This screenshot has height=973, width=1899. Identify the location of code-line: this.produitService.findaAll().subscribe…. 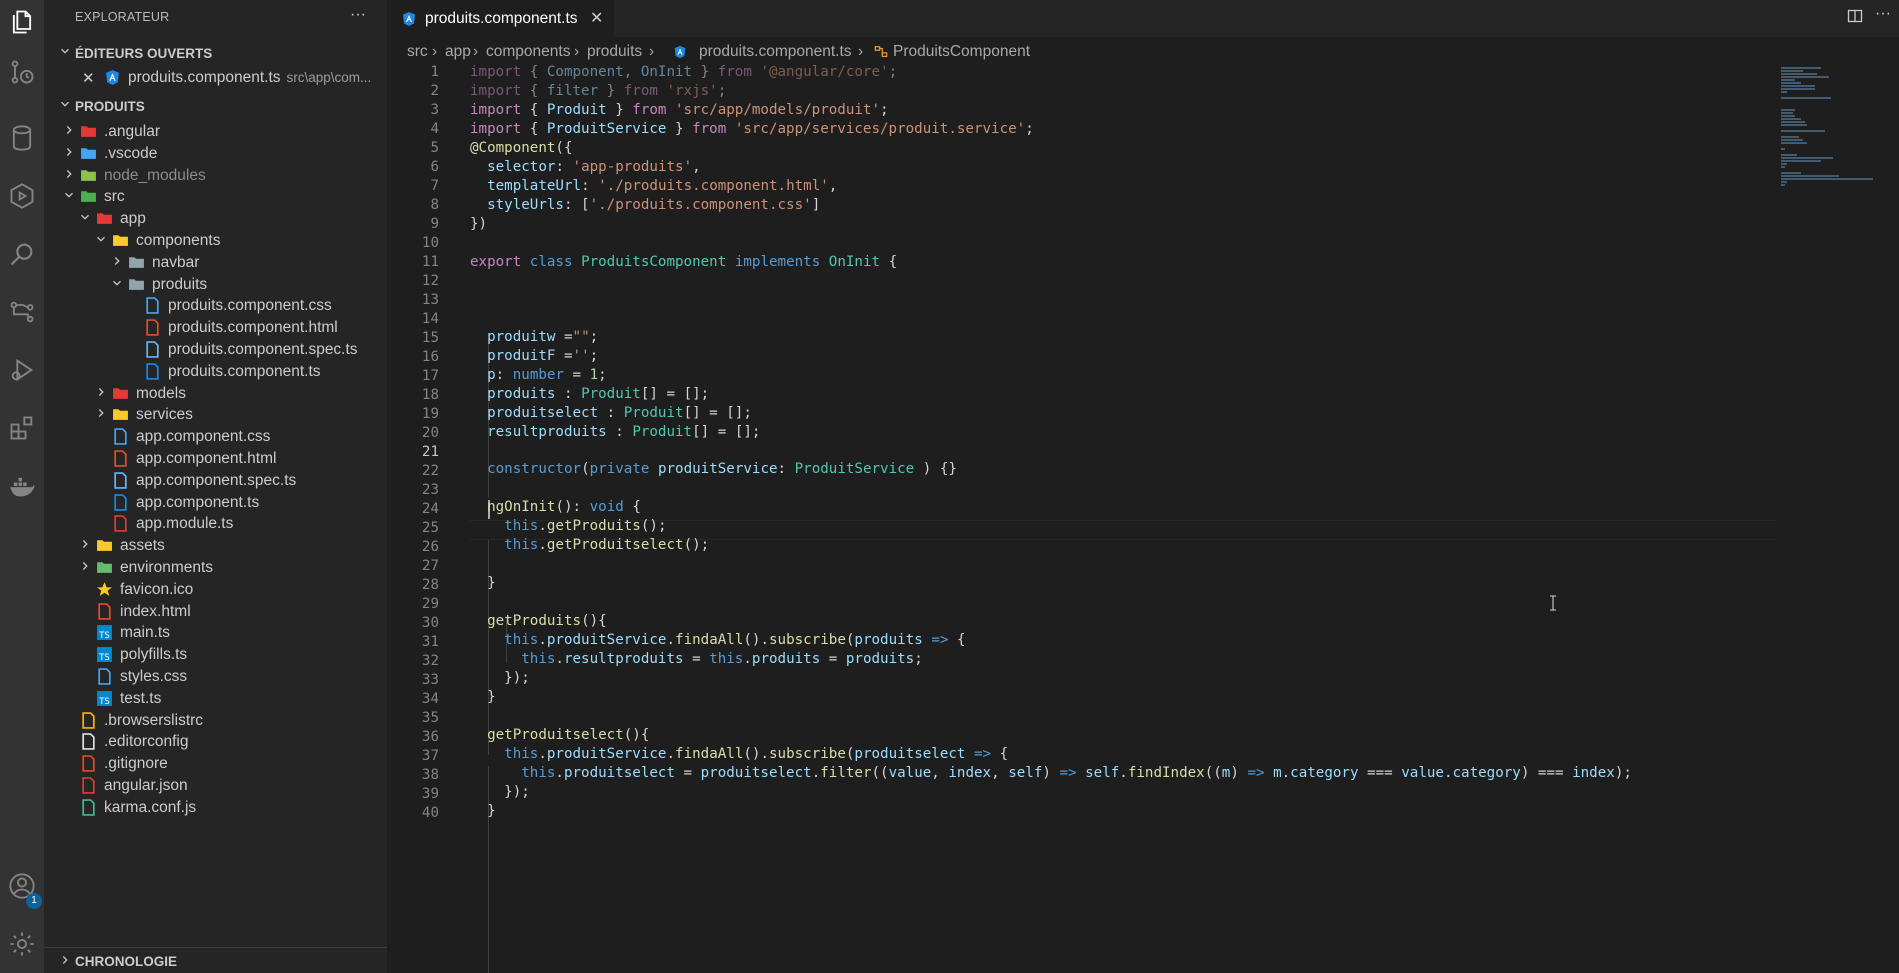
(756, 754).